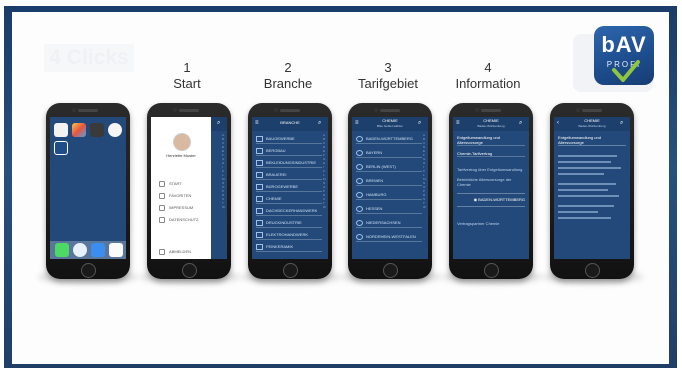 The image size is (682, 372). Describe the element at coordinates (80, 250) in the screenshot. I see `safari-app-icon` at that location.